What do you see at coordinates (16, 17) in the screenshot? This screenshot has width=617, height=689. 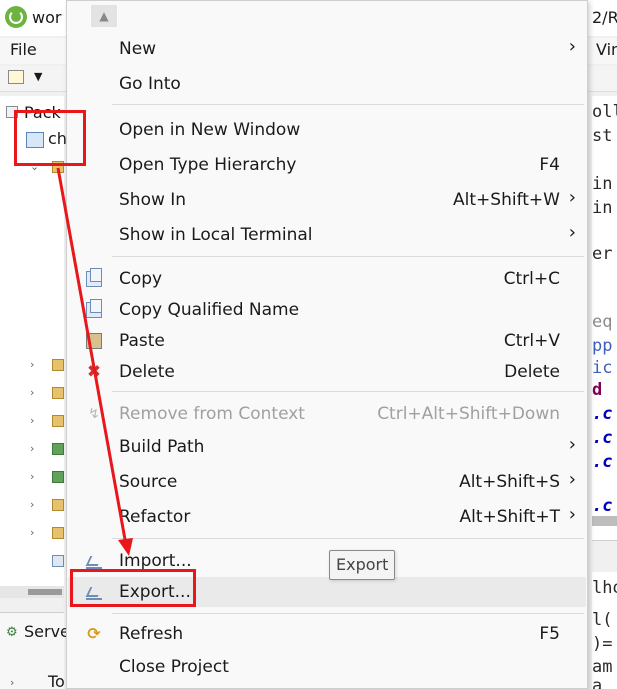 I see `spring-logo-icon` at bounding box center [16, 17].